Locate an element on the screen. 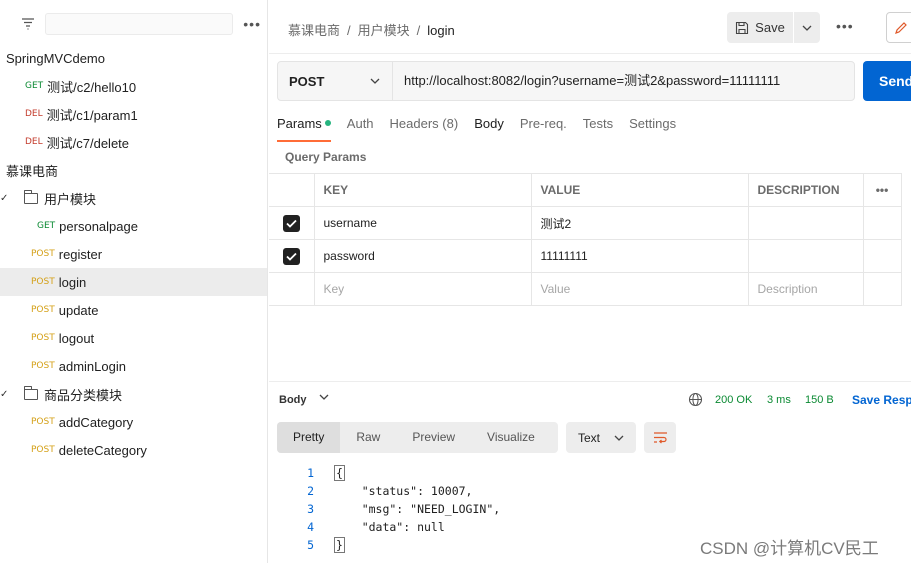 This screenshot has height=563, width=911. request-item: POST register is located at coordinates (133, 254).